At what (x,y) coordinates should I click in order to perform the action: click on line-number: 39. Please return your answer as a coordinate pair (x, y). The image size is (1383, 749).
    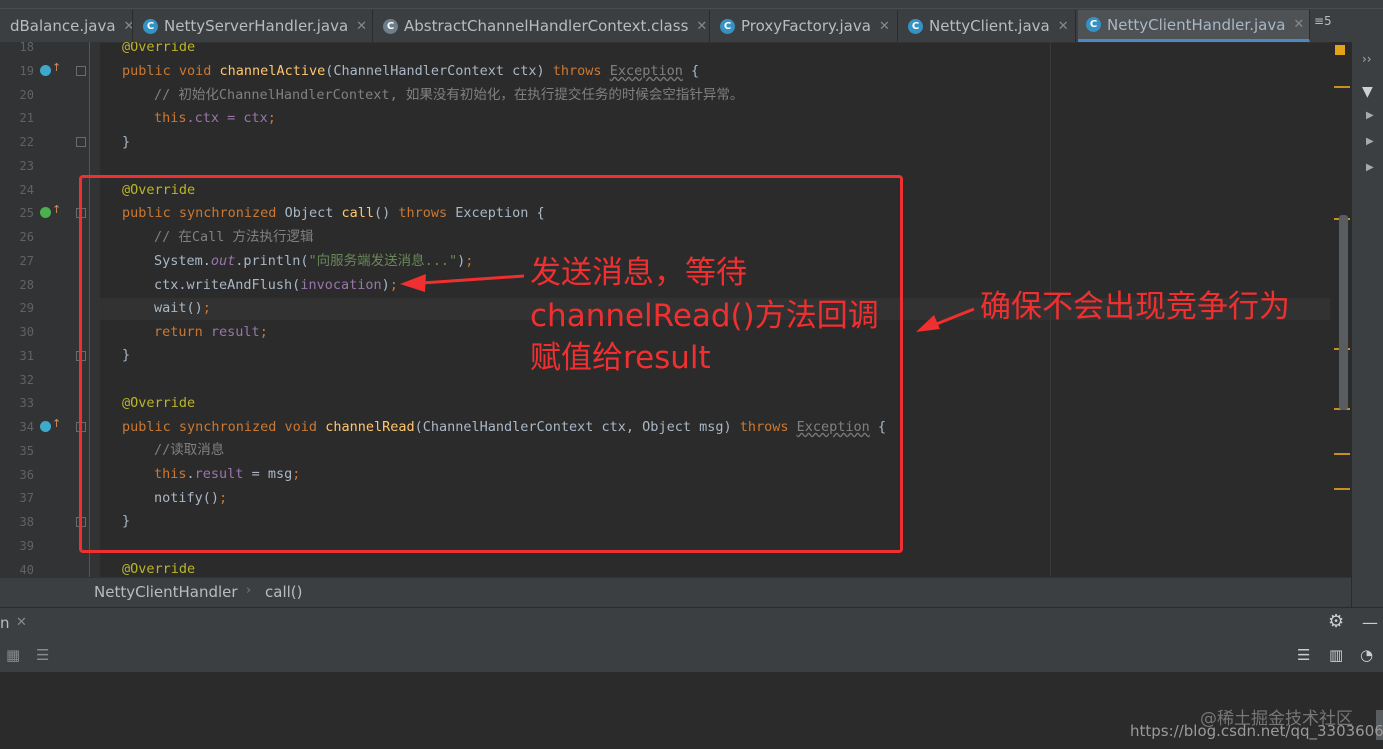
    Looking at the image, I should click on (26, 545).